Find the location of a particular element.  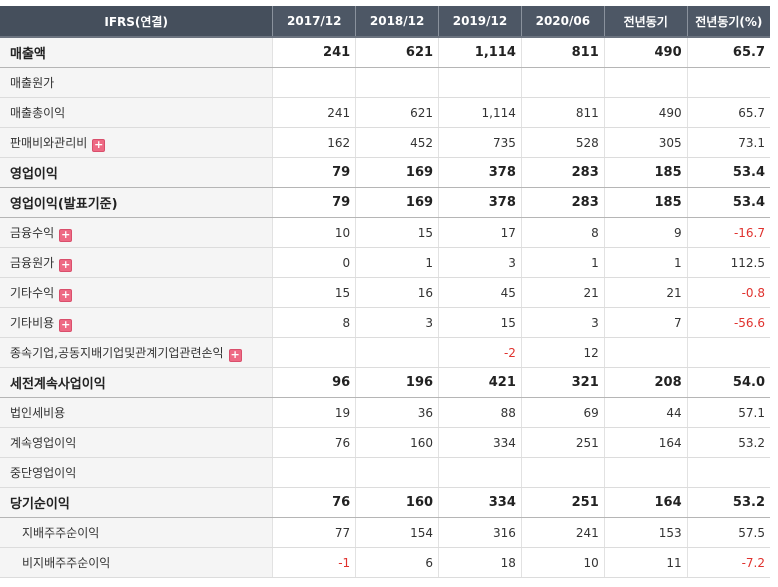

value-cell: 334 is located at coordinates (480, 442).